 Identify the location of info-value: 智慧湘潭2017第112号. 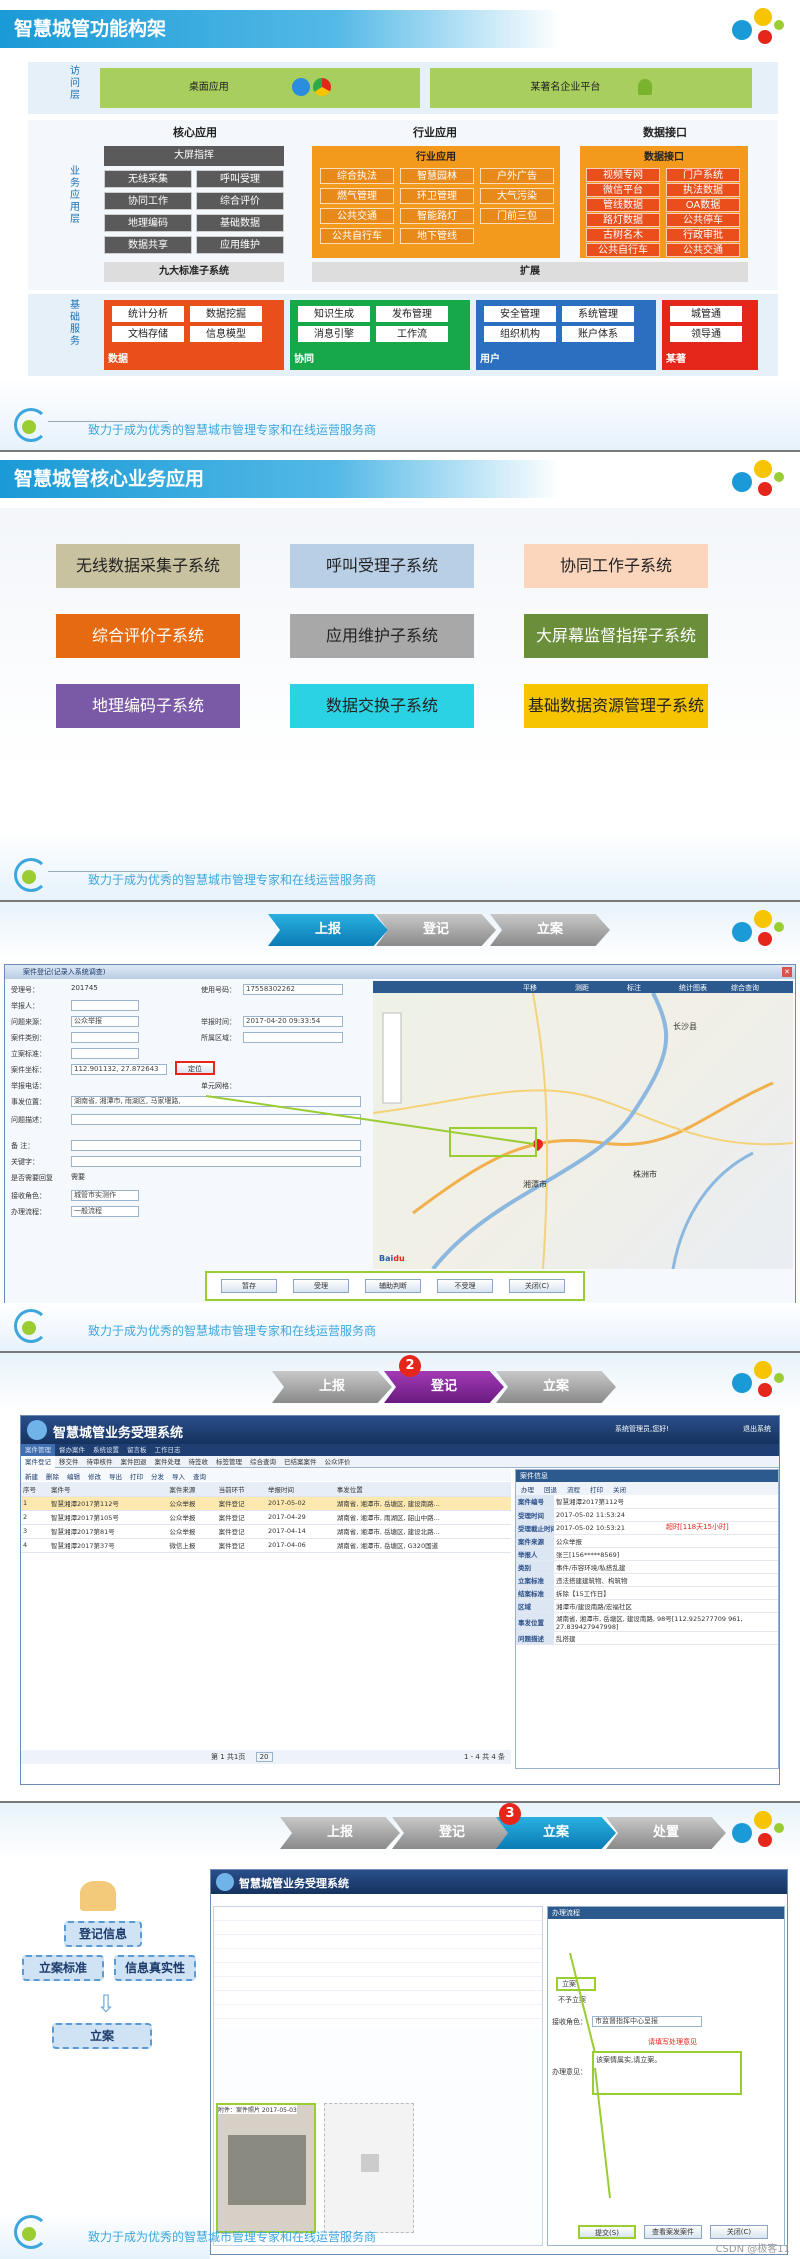
(666, 1502).